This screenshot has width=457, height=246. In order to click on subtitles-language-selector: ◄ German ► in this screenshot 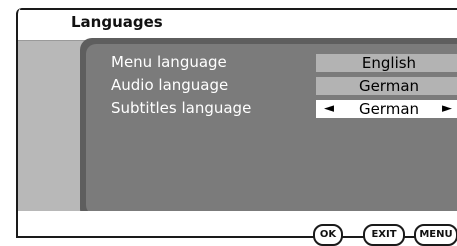, I will do `click(386, 109)`.